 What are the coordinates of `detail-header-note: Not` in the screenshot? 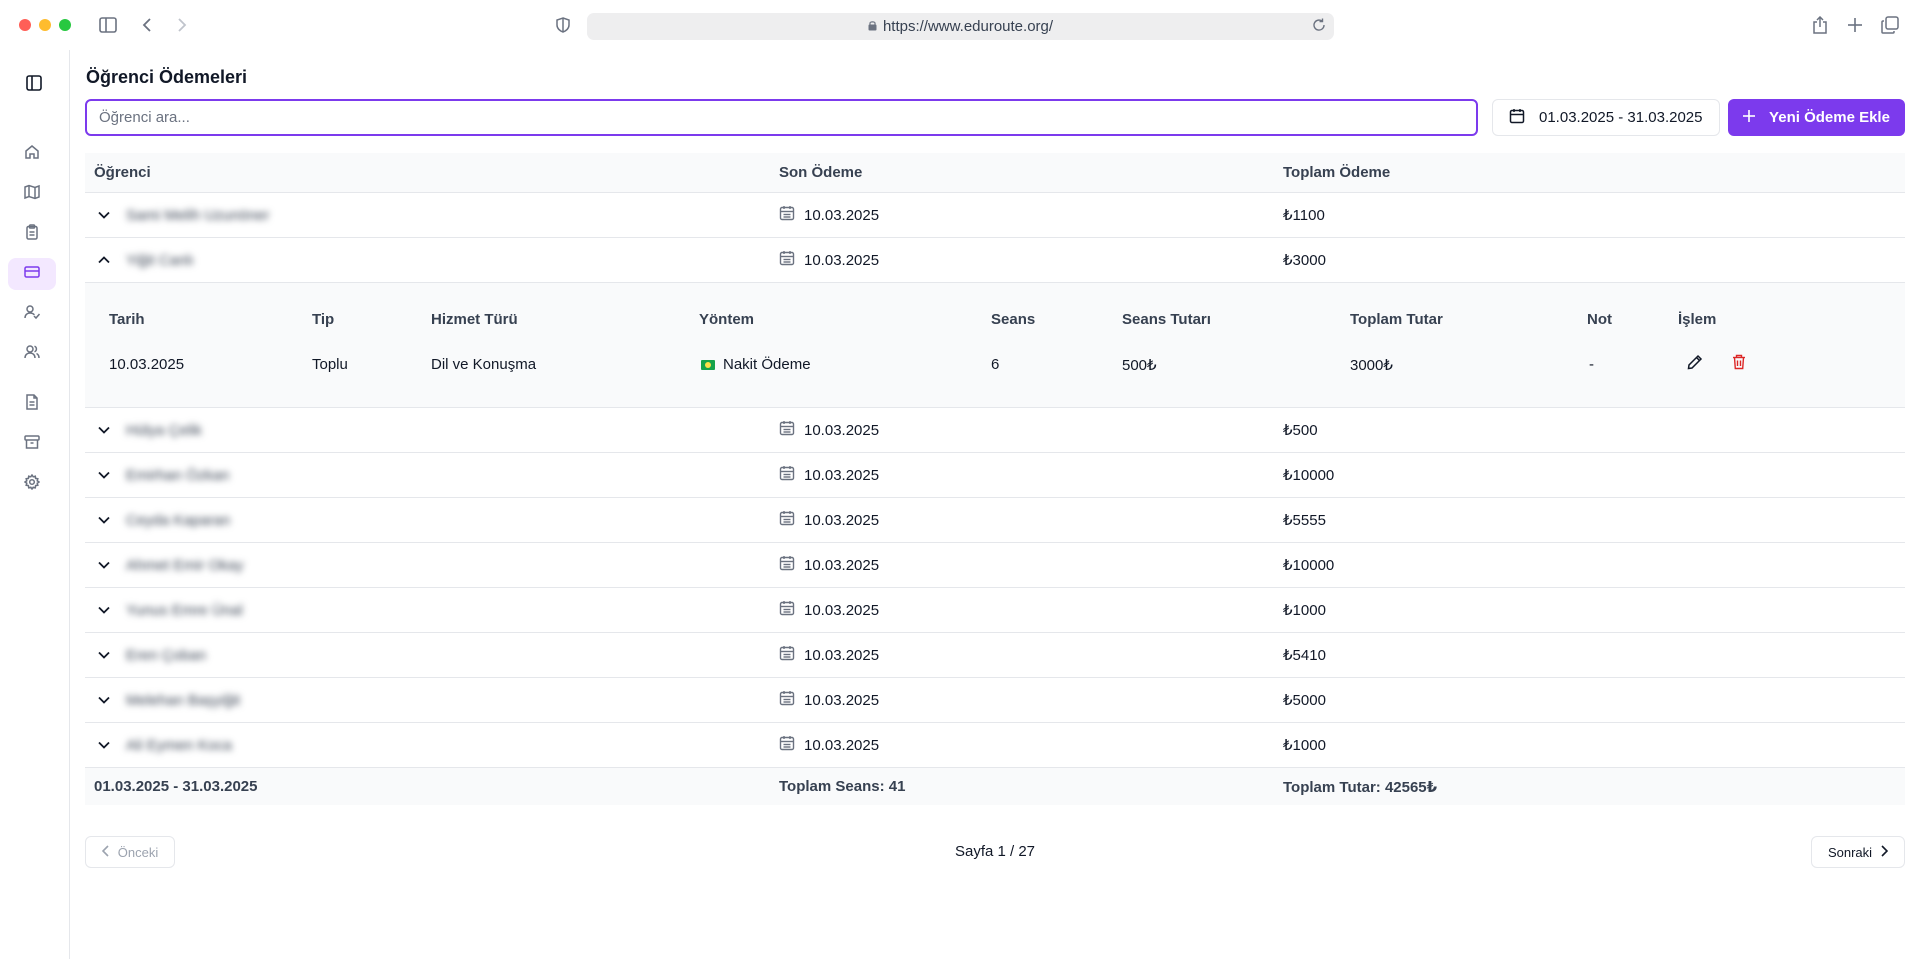 It's located at (1599, 319).